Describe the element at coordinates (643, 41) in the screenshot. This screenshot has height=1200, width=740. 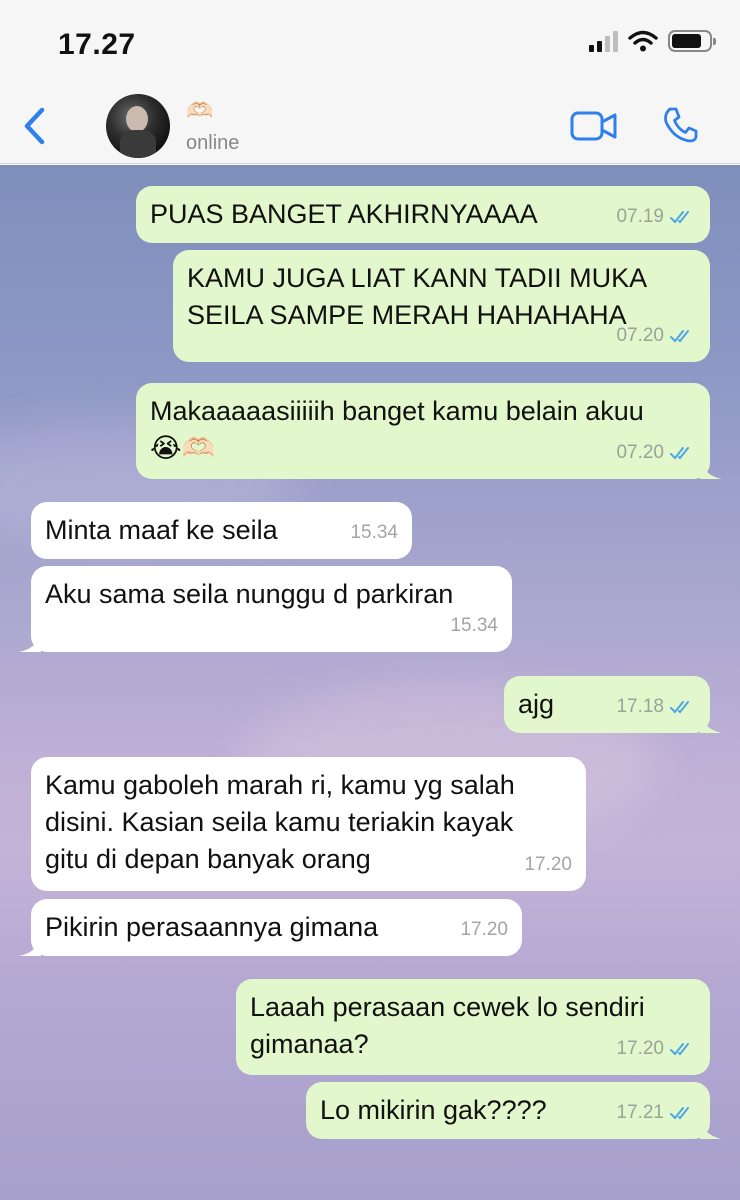
I see `wifi-icon` at that location.